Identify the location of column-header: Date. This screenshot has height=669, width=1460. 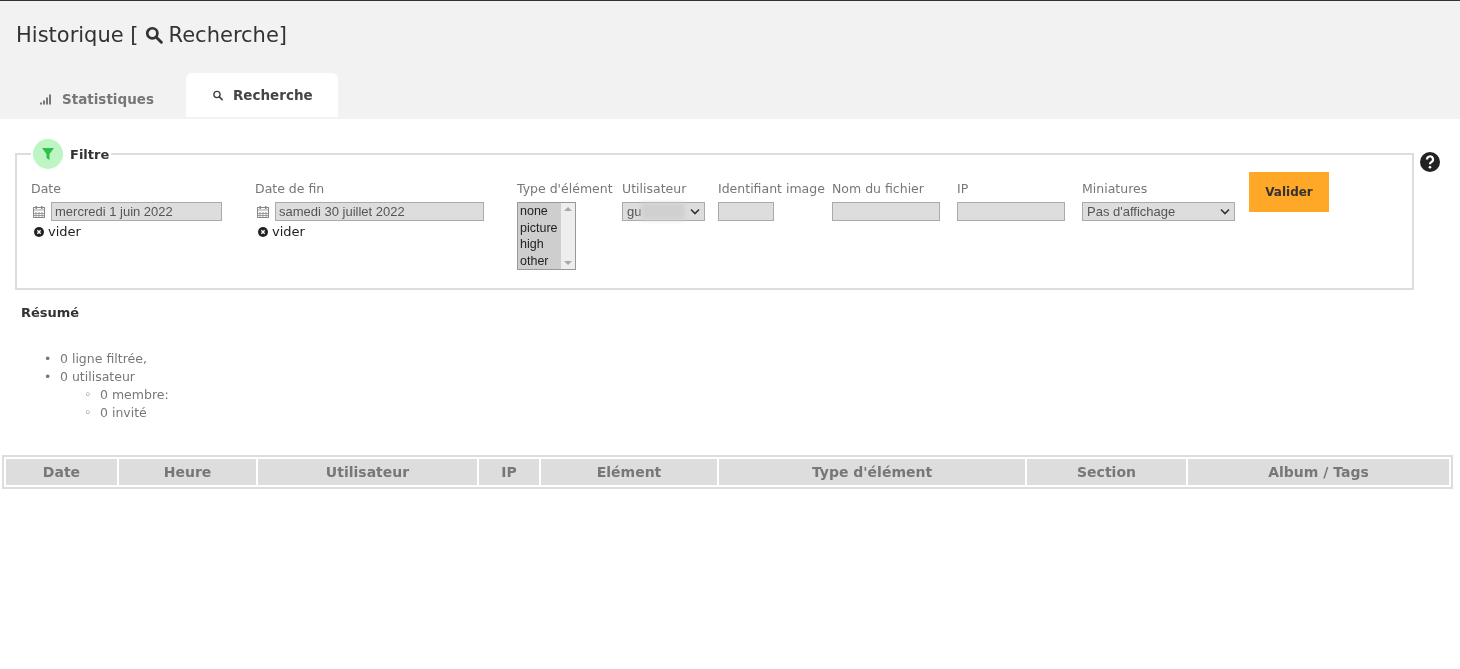
(61, 472).